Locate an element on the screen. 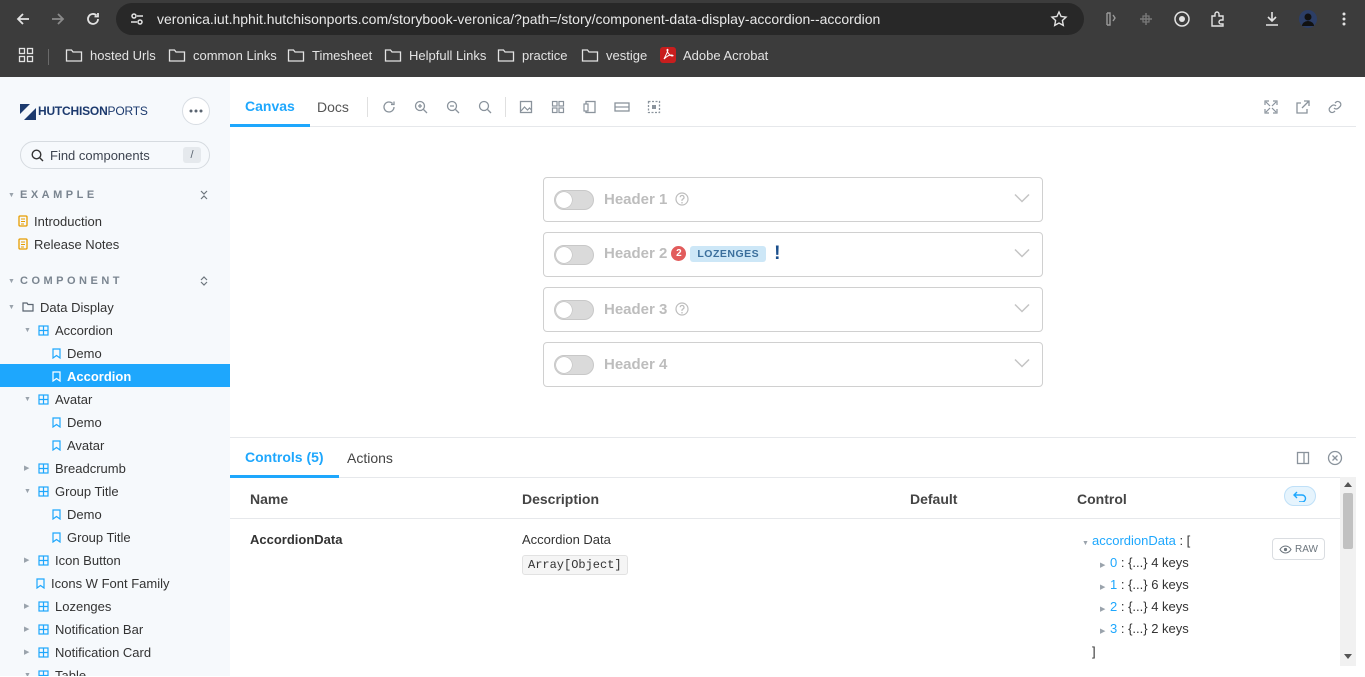 This screenshot has height=677, width=1365. target-icon is located at coordinates (1182, 19).